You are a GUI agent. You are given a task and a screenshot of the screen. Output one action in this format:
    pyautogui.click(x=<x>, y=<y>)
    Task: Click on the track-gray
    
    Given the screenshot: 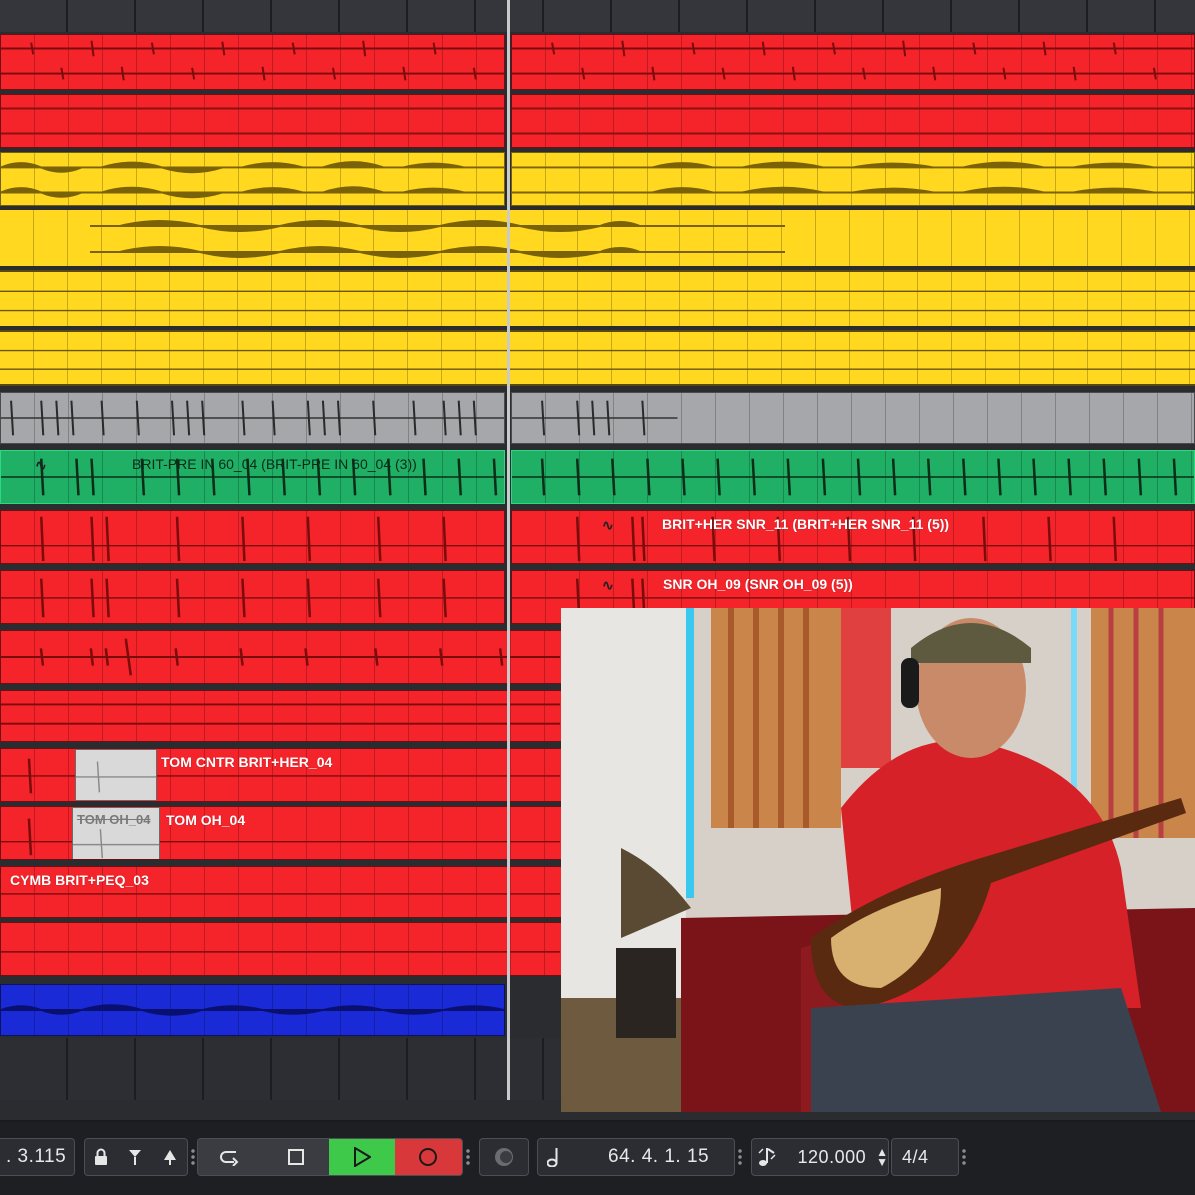 What is the action you would take?
    pyautogui.click(x=597, y=418)
    